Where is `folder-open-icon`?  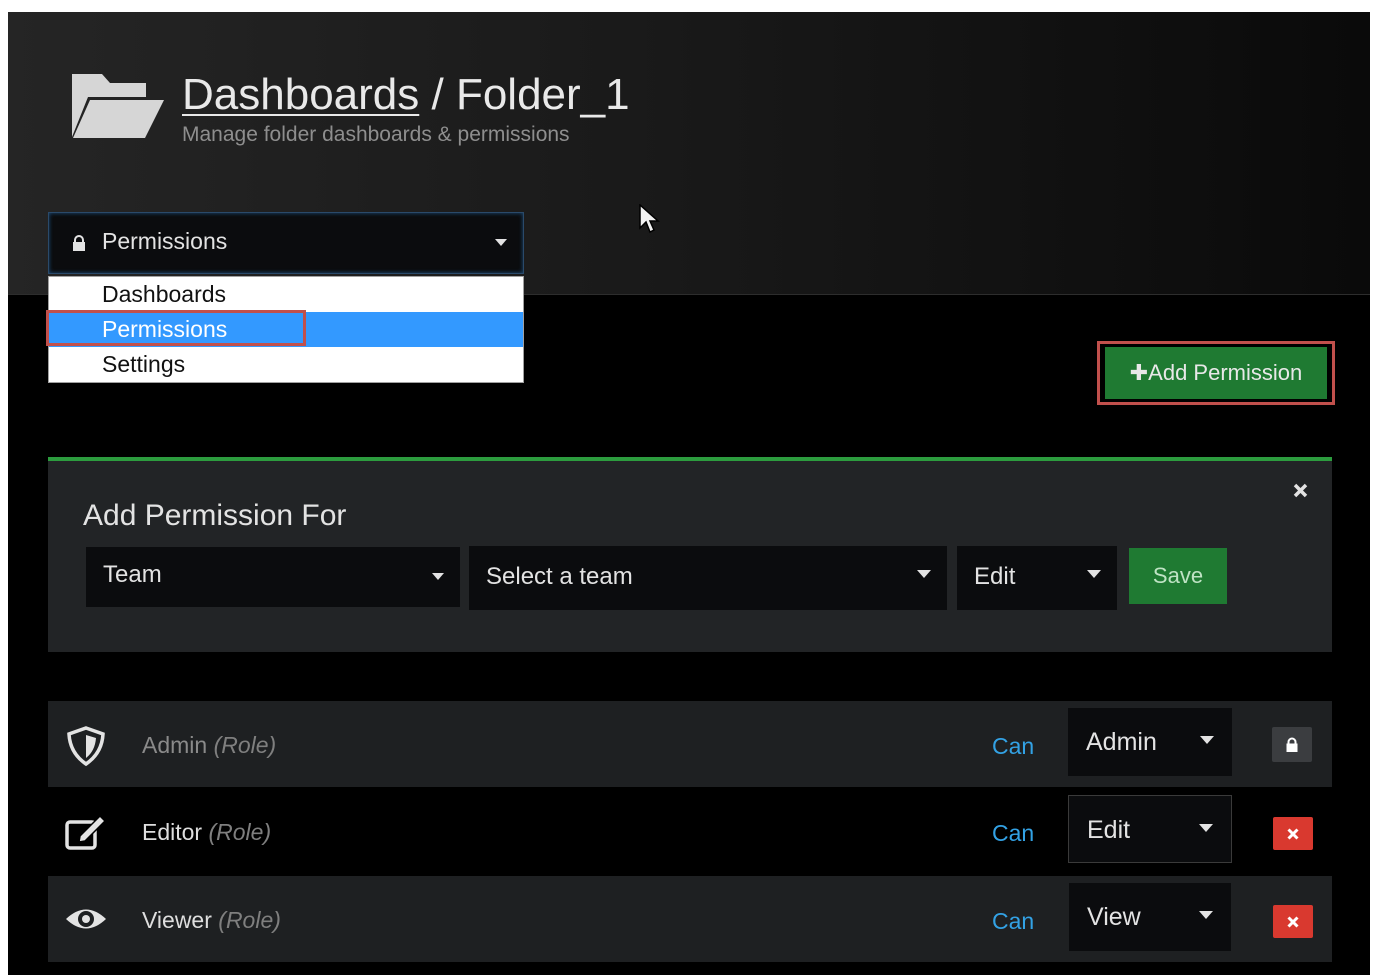 folder-open-icon is located at coordinates (118, 106).